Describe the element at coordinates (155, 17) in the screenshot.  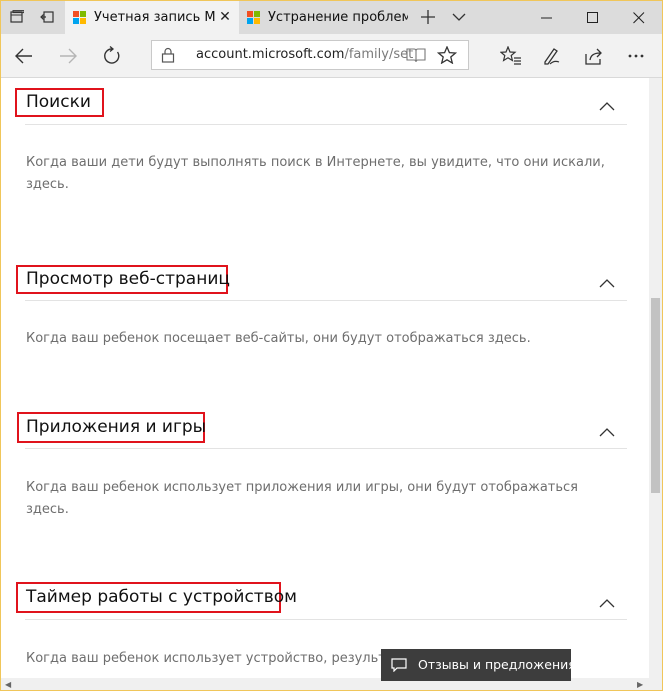
I see `tab-title: Учетная запись Ma` at that location.